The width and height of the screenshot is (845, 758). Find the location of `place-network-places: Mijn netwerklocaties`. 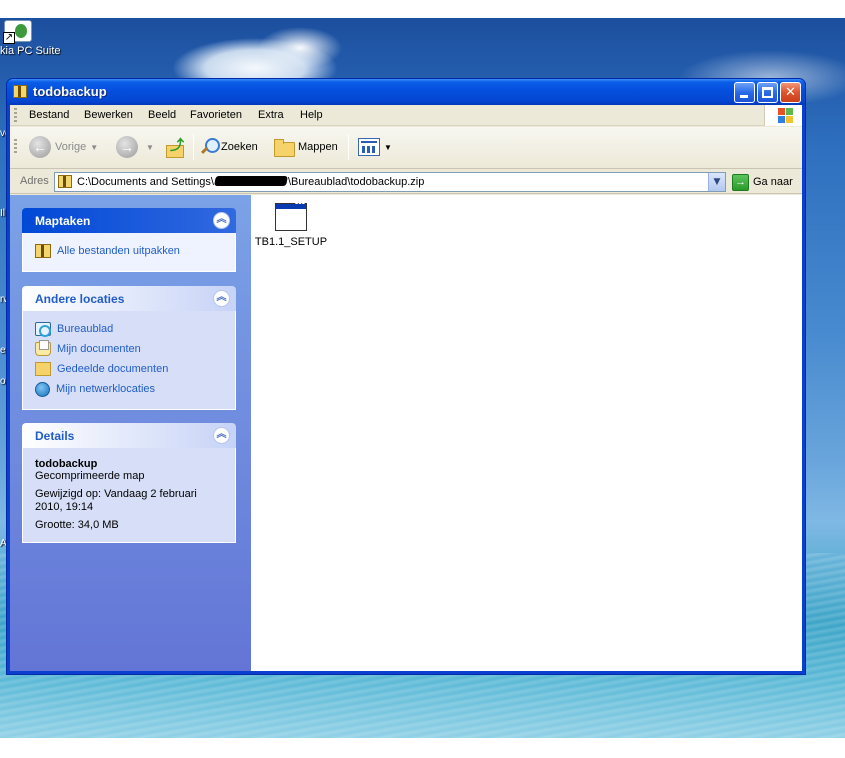

place-network-places: Mijn netwerklocaties is located at coordinates (129, 389).